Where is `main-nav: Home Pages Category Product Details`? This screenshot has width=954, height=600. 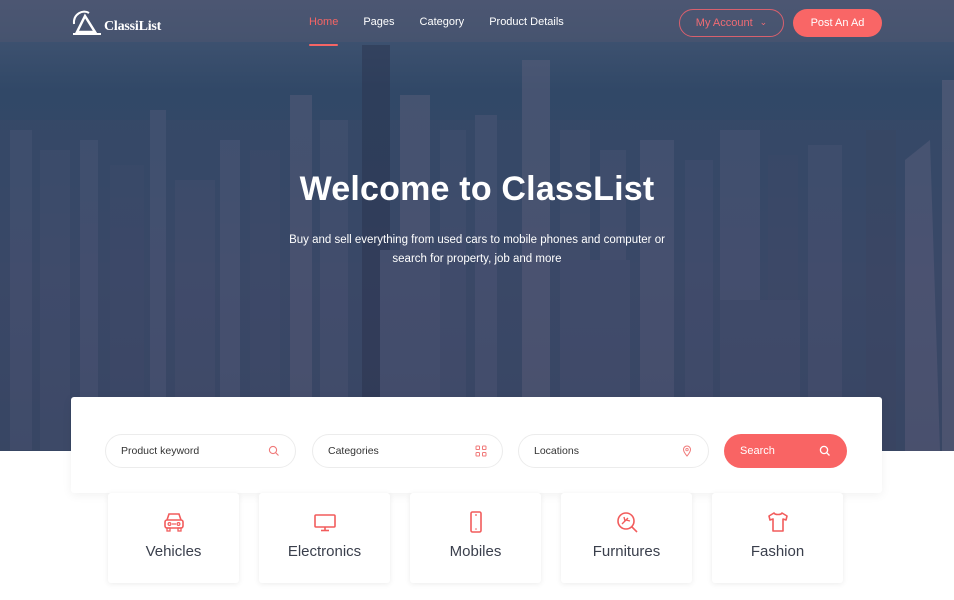
main-nav: Home Pages Category Product Details is located at coordinates (449, 31).